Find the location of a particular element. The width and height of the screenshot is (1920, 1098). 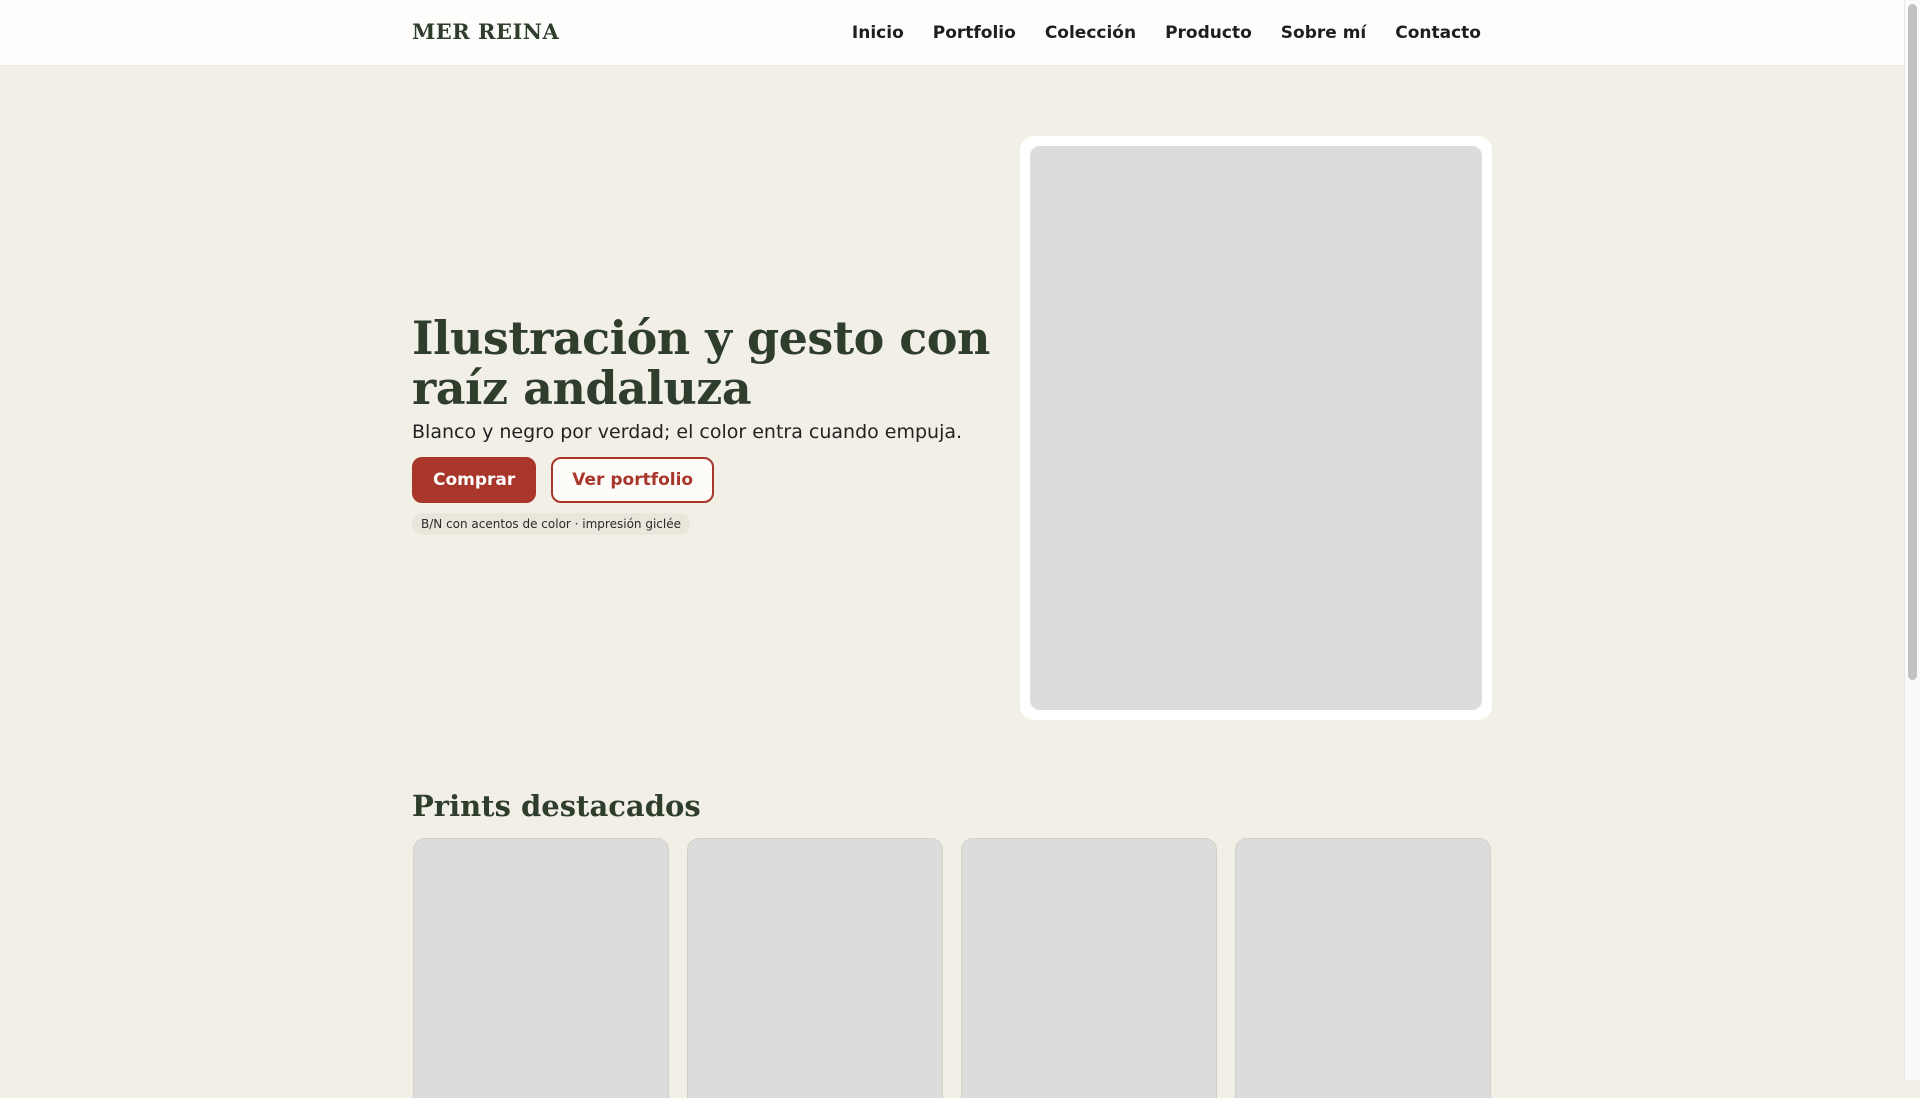

hero-title: Ilustración y gesto con raíz andaluza is located at coordinates (701, 363).